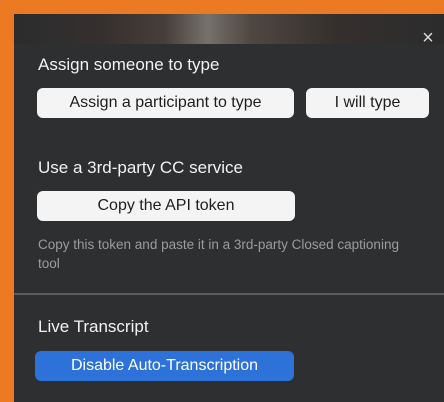 This screenshot has height=402, width=444. What do you see at coordinates (129, 64) in the screenshot?
I see `assign-heading: Assign someone to type` at bounding box center [129, 64].